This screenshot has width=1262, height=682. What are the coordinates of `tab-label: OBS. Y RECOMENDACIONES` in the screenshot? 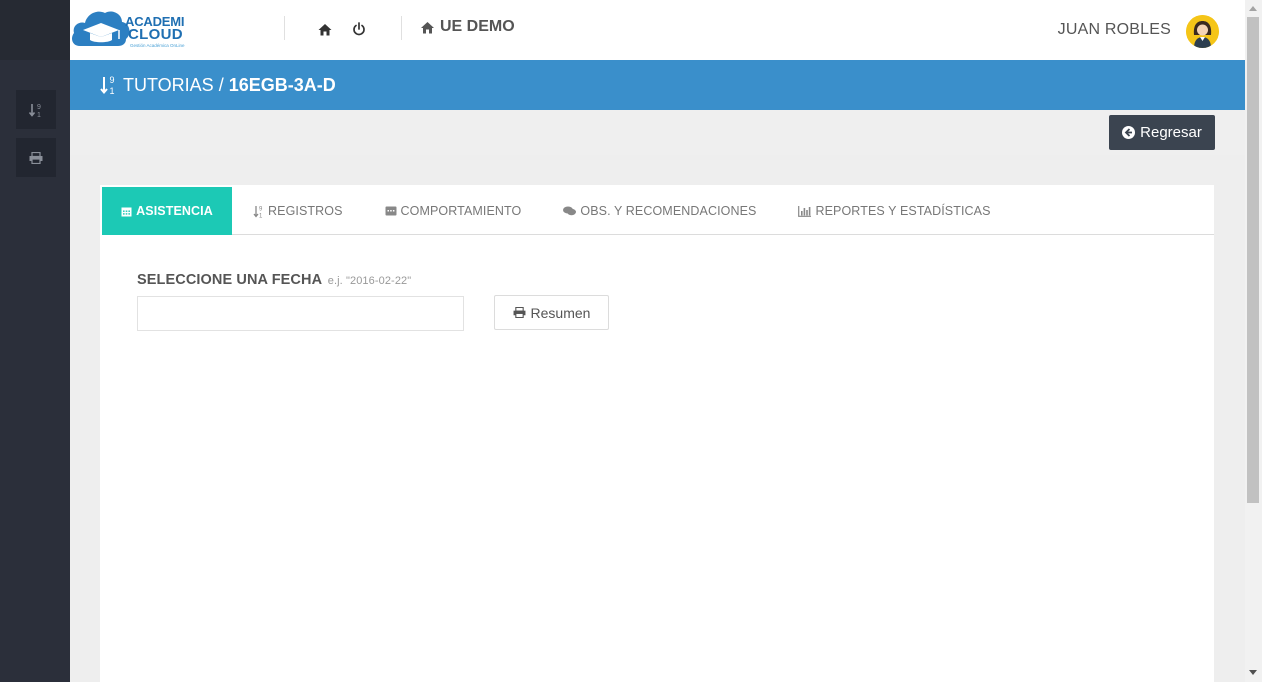 It's located at (668, 211).